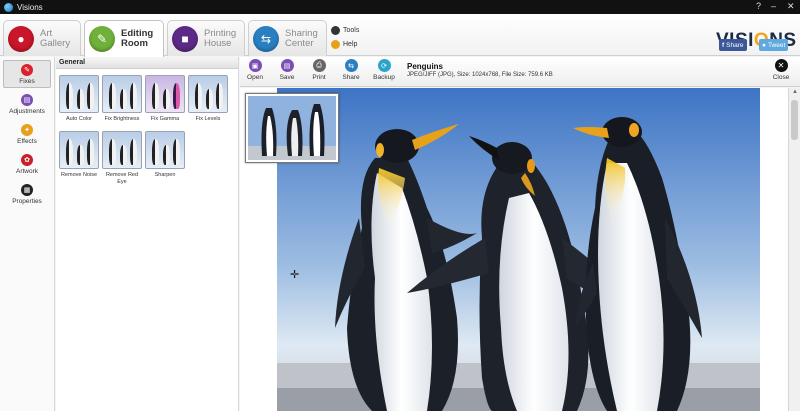 This screenshot has height=411, width=800. I want to click on tab-printing-house: ■ Printing House, so click(206, 38).